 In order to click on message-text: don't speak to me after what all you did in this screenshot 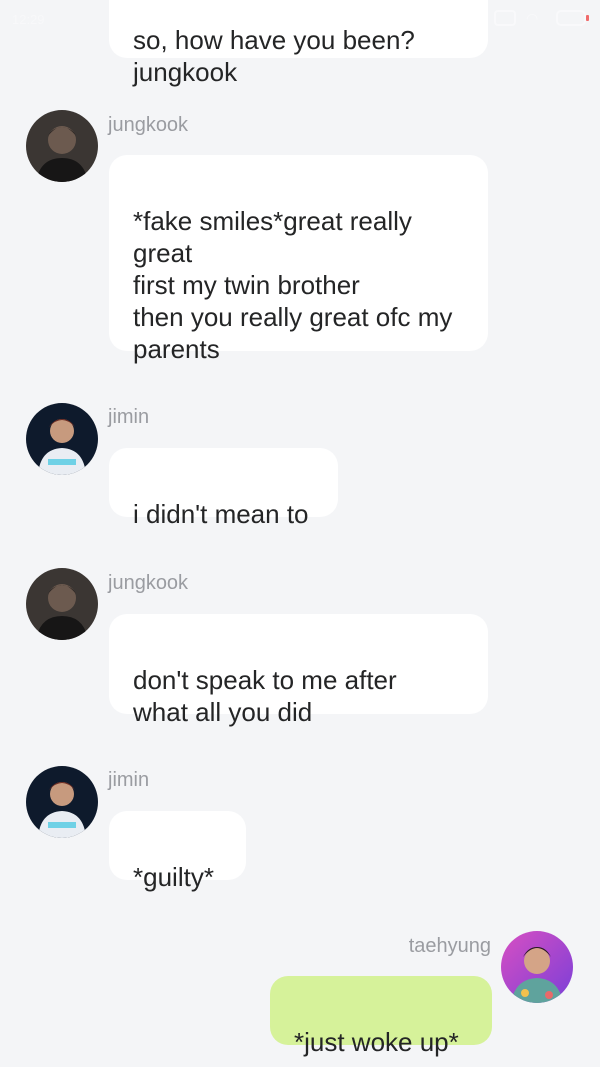, I will do `click(265, 696)`.